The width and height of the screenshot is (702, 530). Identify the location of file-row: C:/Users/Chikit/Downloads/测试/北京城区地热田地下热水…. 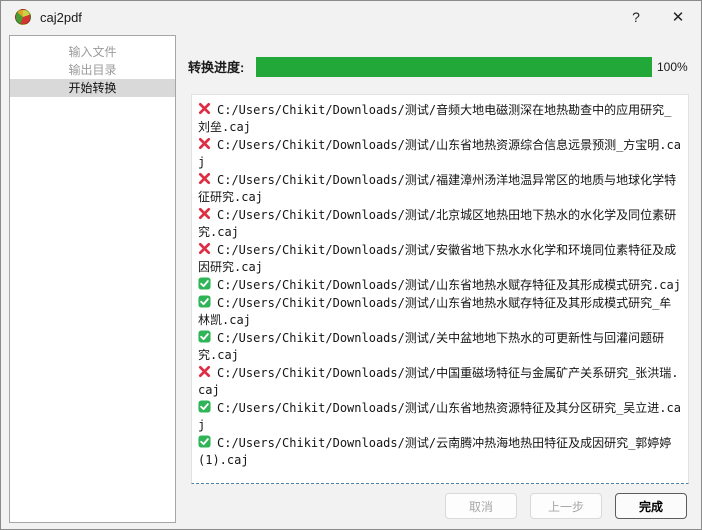
(440, 224).